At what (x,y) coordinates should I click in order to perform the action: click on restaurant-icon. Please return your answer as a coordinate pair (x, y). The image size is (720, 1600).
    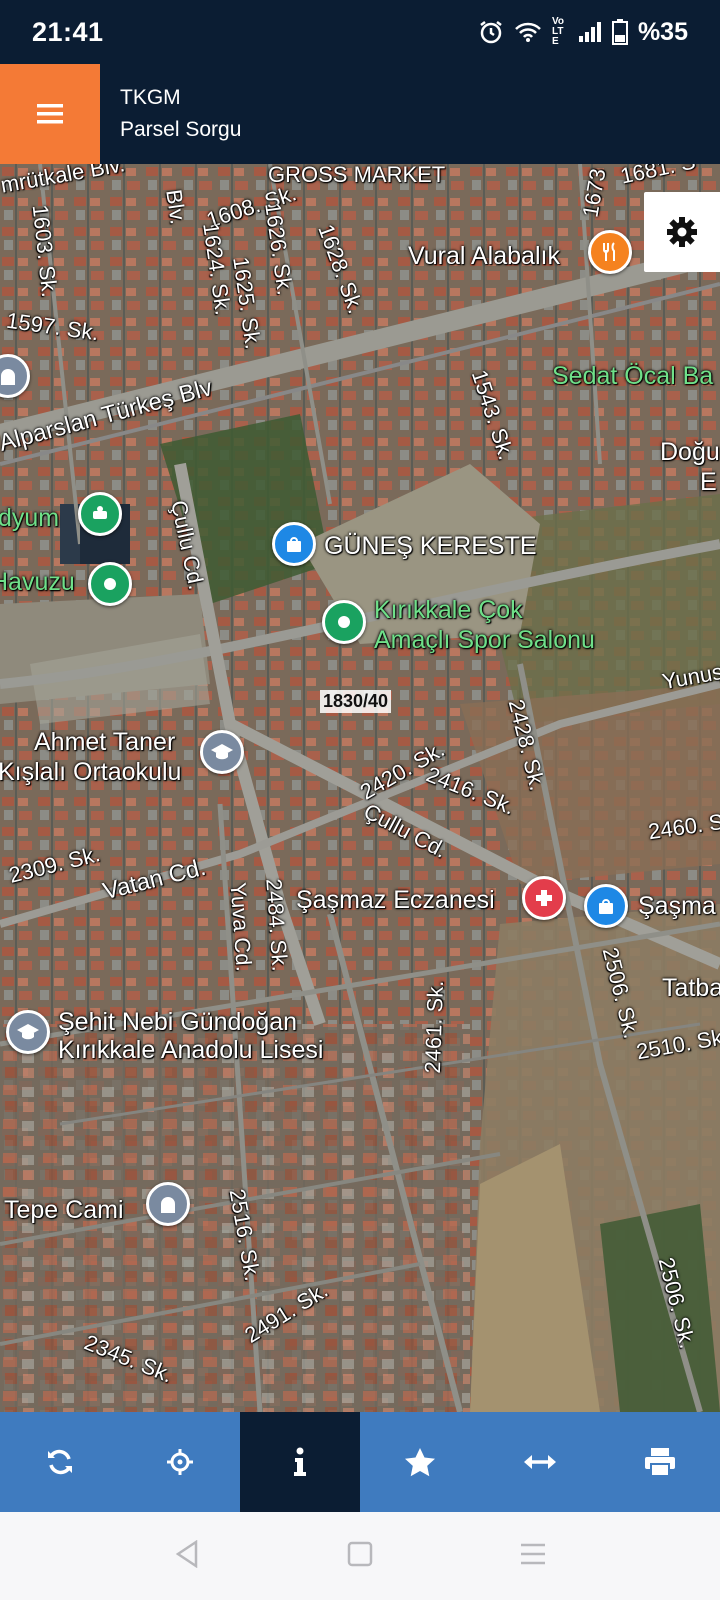
    Looking at the image, I should click on (610, 252).